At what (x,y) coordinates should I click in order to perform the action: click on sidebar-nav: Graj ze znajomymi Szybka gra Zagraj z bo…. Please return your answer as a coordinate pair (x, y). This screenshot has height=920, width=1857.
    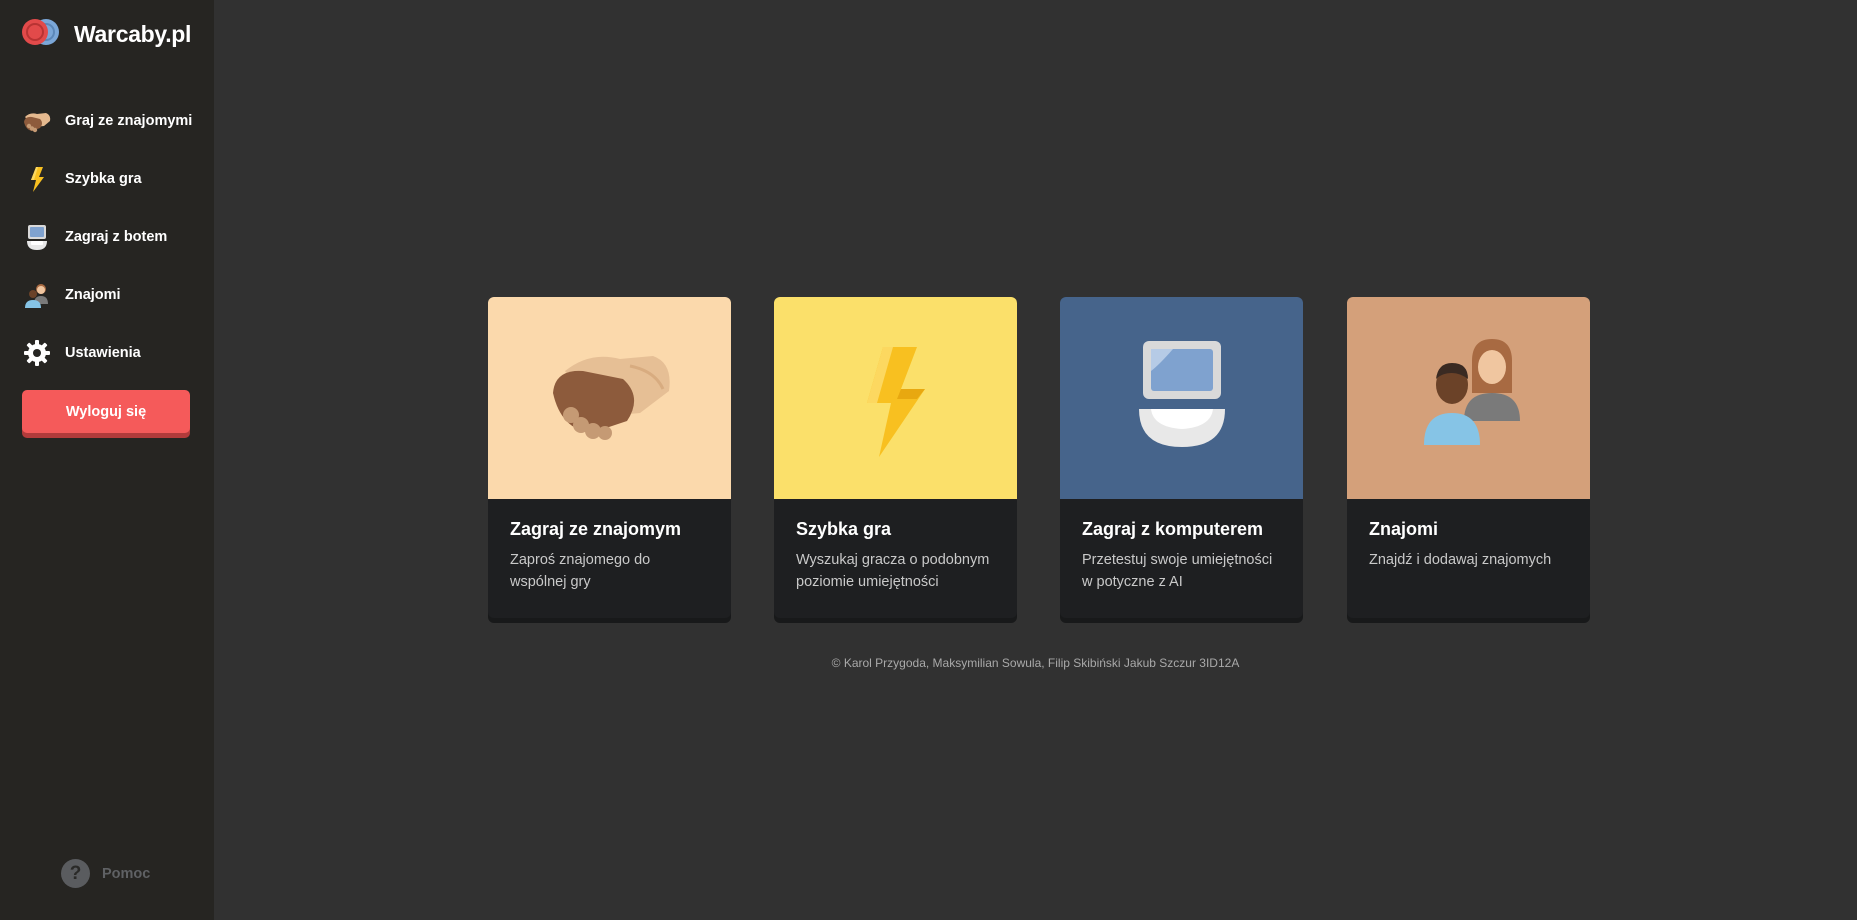
    Looking at the image, I should click on (107, 237).